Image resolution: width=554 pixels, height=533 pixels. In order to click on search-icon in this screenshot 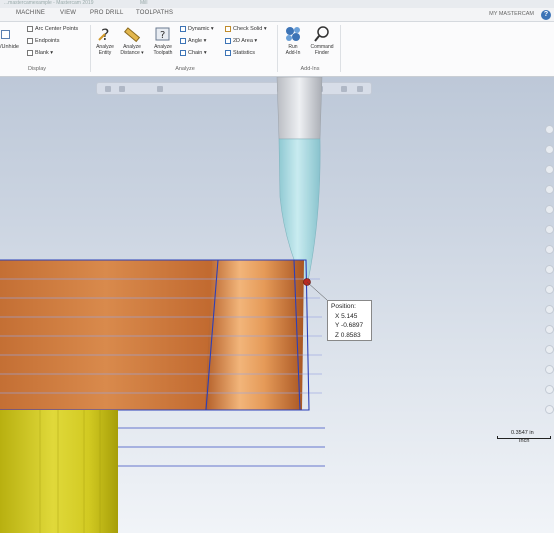, I will do `click(322, 34)`.